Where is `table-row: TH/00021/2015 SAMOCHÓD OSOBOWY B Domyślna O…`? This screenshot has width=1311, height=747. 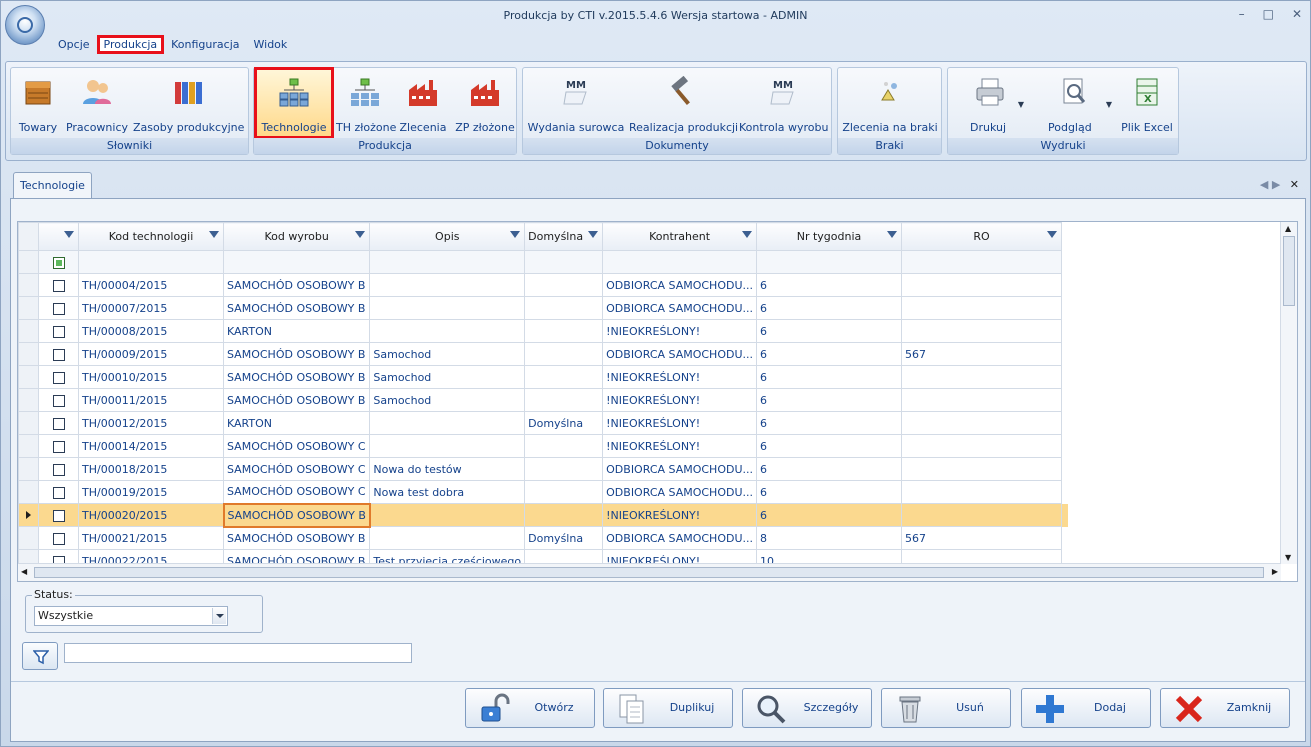 table-row: TH/00021/2015 SAMOCHÓD OSOBOWY B Domyślna O… is located at coordinates (543, 538).